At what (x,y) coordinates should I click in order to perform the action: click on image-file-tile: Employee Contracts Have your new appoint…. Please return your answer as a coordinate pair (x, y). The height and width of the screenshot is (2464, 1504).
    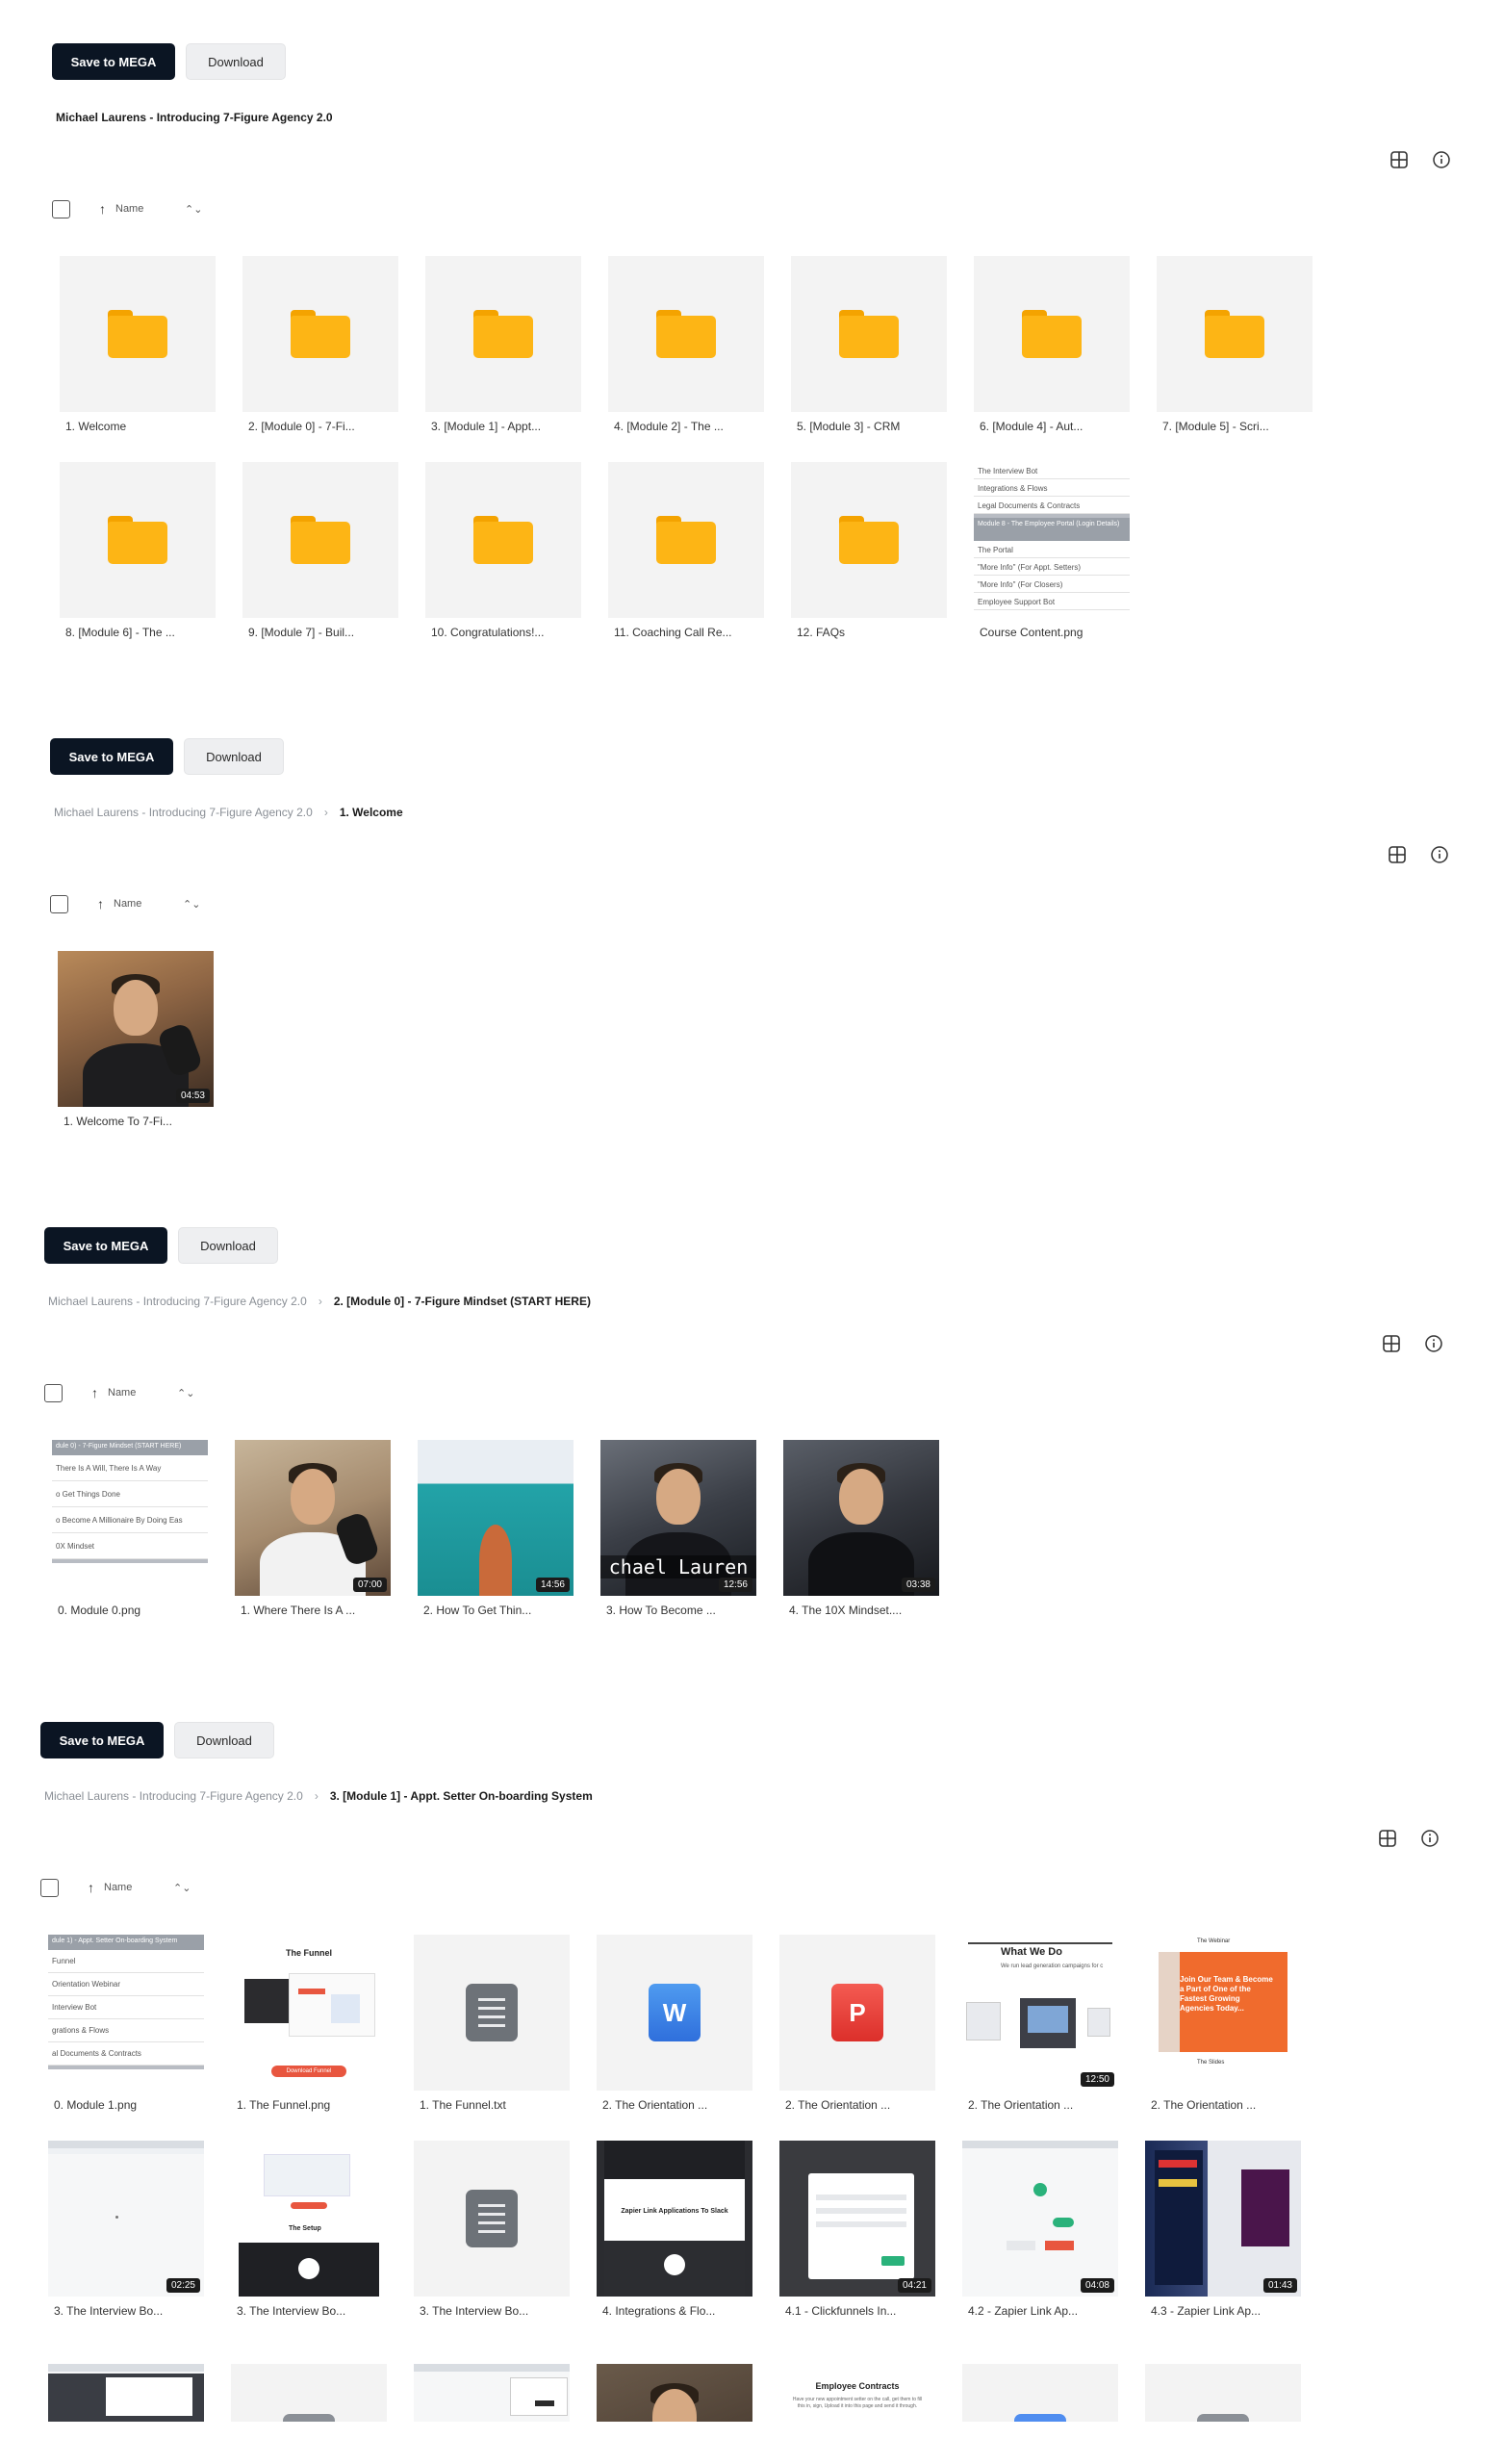
    Looking at the image, I should click on (857, 2393).